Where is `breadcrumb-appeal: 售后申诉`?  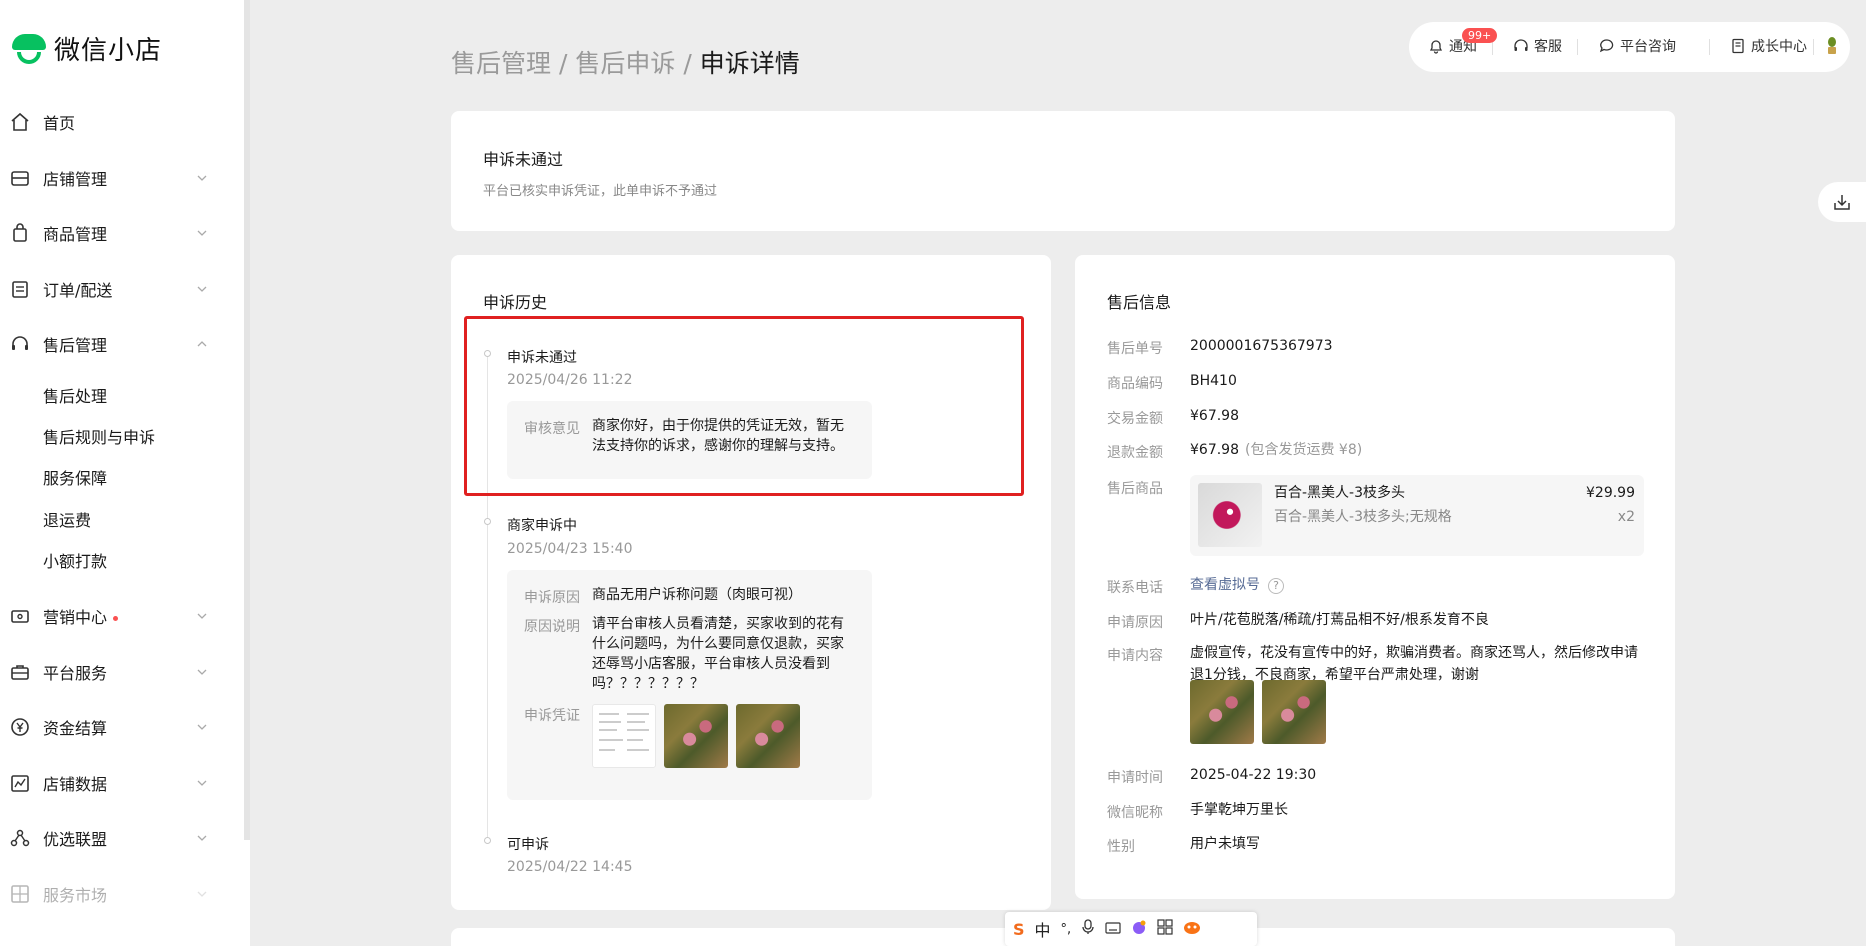 breadcrumb-appeal: 售后申诉 is located at coordinates (625, 63).